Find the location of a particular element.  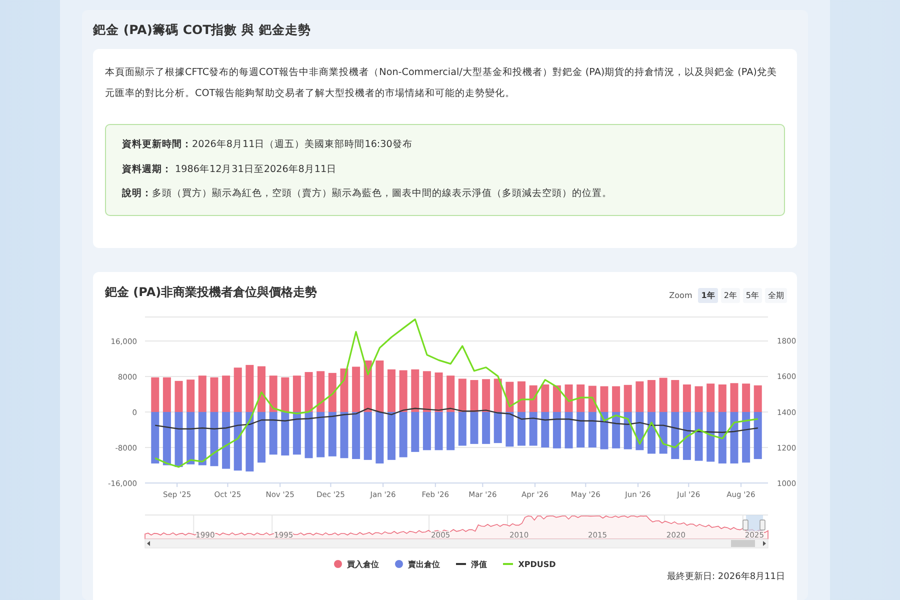

legend-item: XPDUSD is located at coordinates (529, 564).